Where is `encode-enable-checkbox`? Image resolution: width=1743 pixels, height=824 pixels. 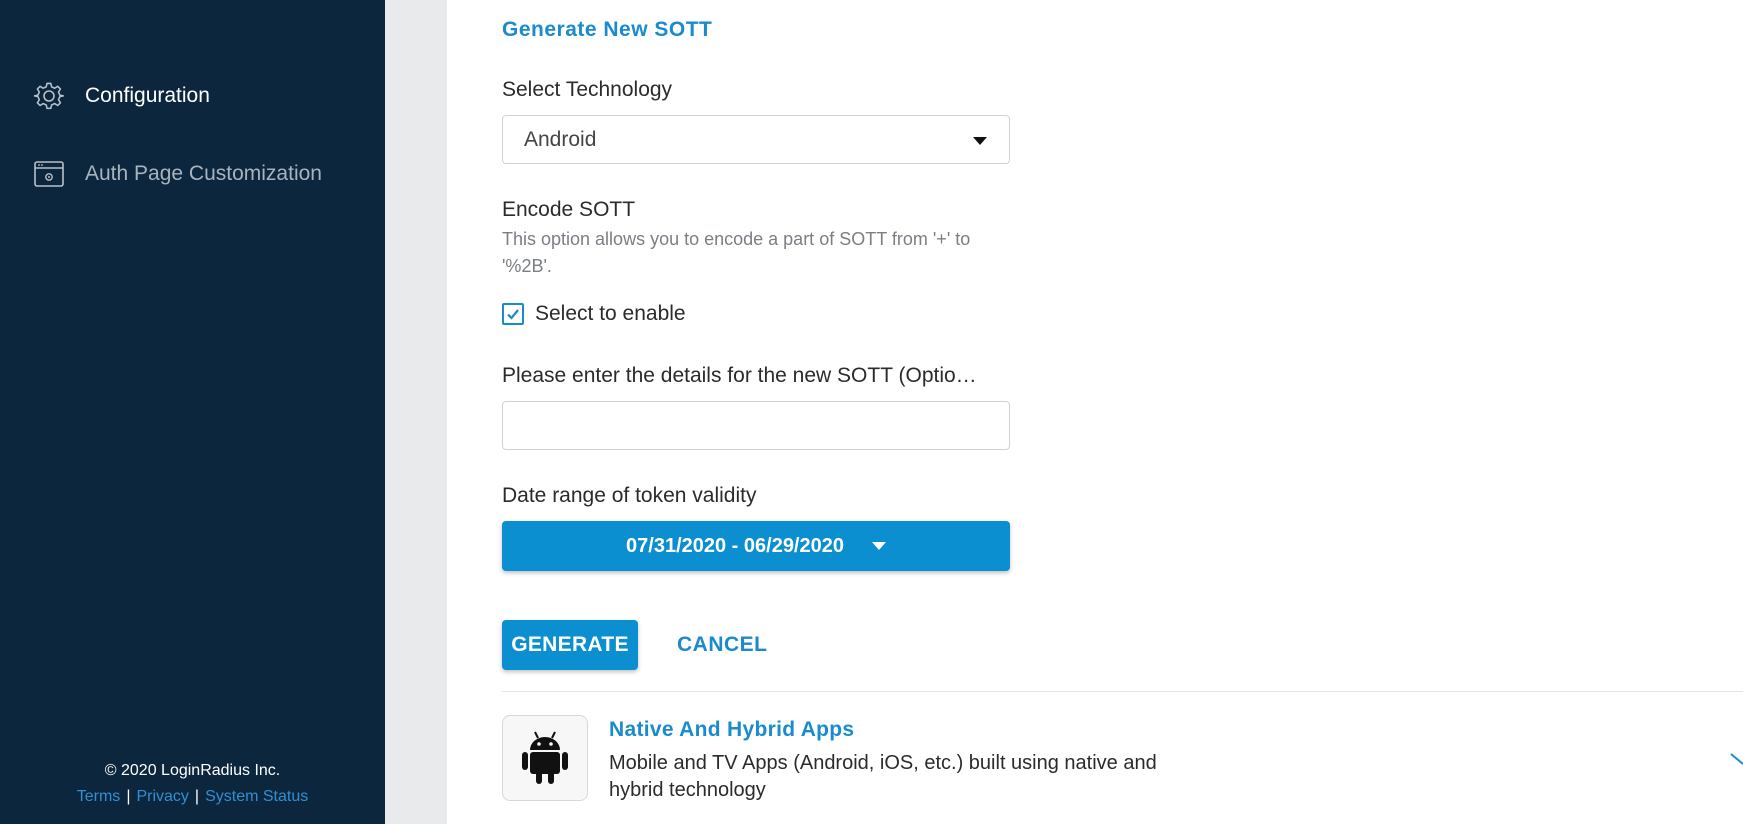
encode-enable-checkbox is located at coordinates (513, 314).